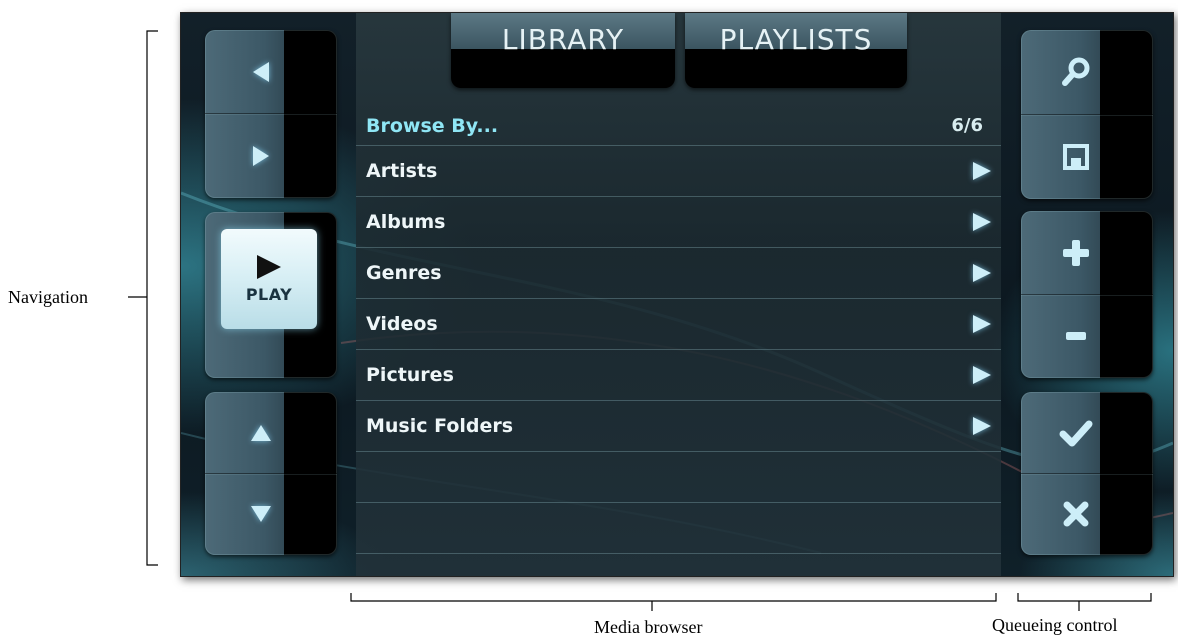  What do you see at coordinates (1055, 625) in the screenshot?
I see `queueing-control-annotation: Queueing control` at bounding box center [1055, 625].